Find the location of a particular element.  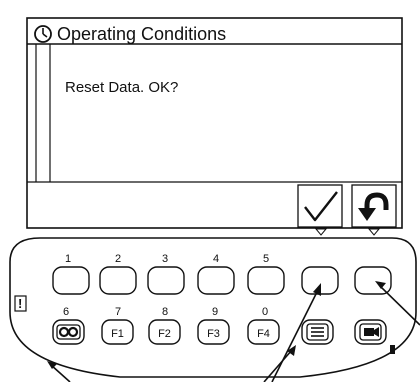

key-number-2: 2 is located at coordinates (118, 259).